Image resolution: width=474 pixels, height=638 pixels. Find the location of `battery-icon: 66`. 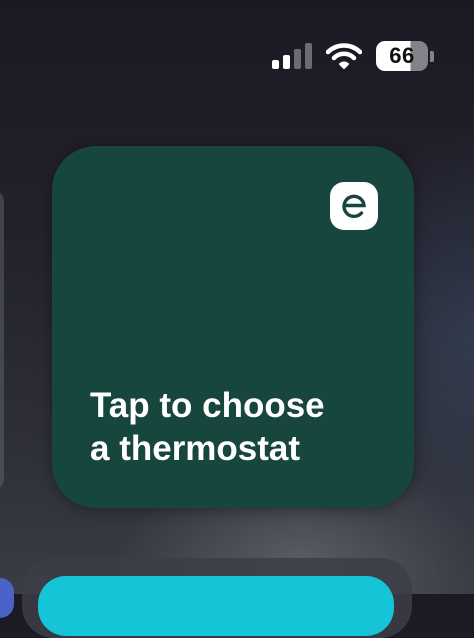

battery-icon: 66 is located at coordinates (405, 56).